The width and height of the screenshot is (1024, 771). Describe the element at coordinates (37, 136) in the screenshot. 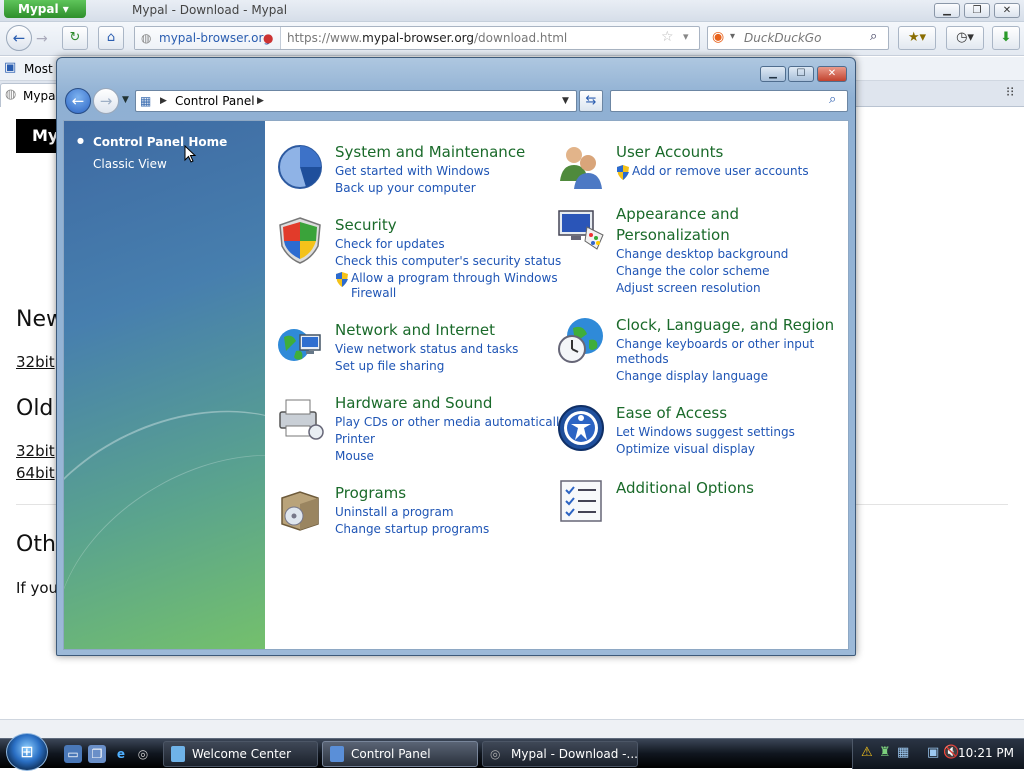

I see `site-logo: My` at that location.